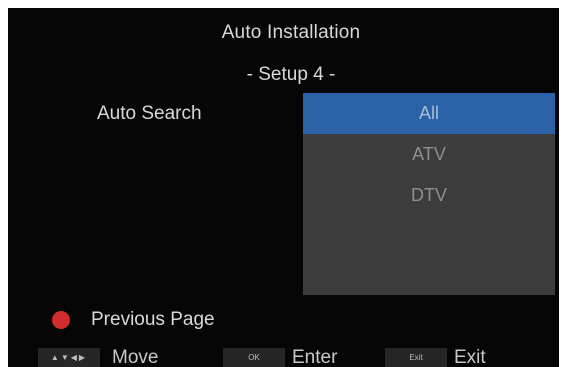 This screenshot has width=566, height=367. What do you see at coordinates (135, 357) in the screenshot?
I see `move-hint-label: Move` at bounding box center [135, 357].